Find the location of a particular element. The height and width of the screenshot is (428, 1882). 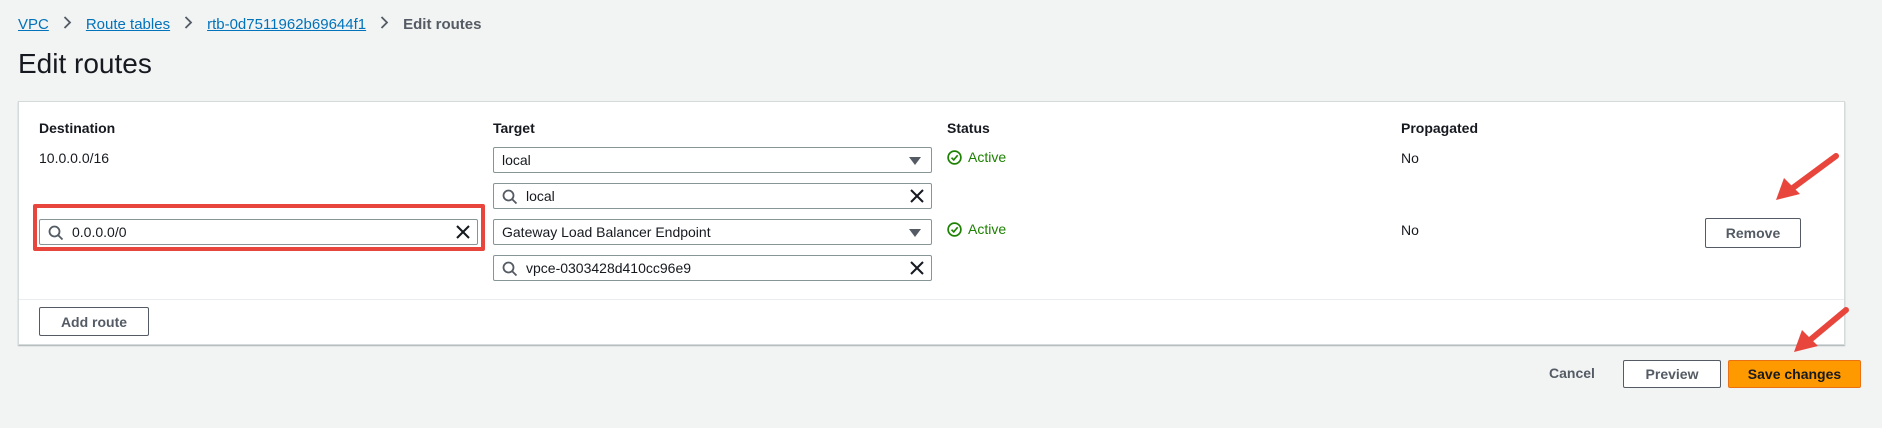

breadcrumb-current: Edit routes is located at coordinates (442, 24).